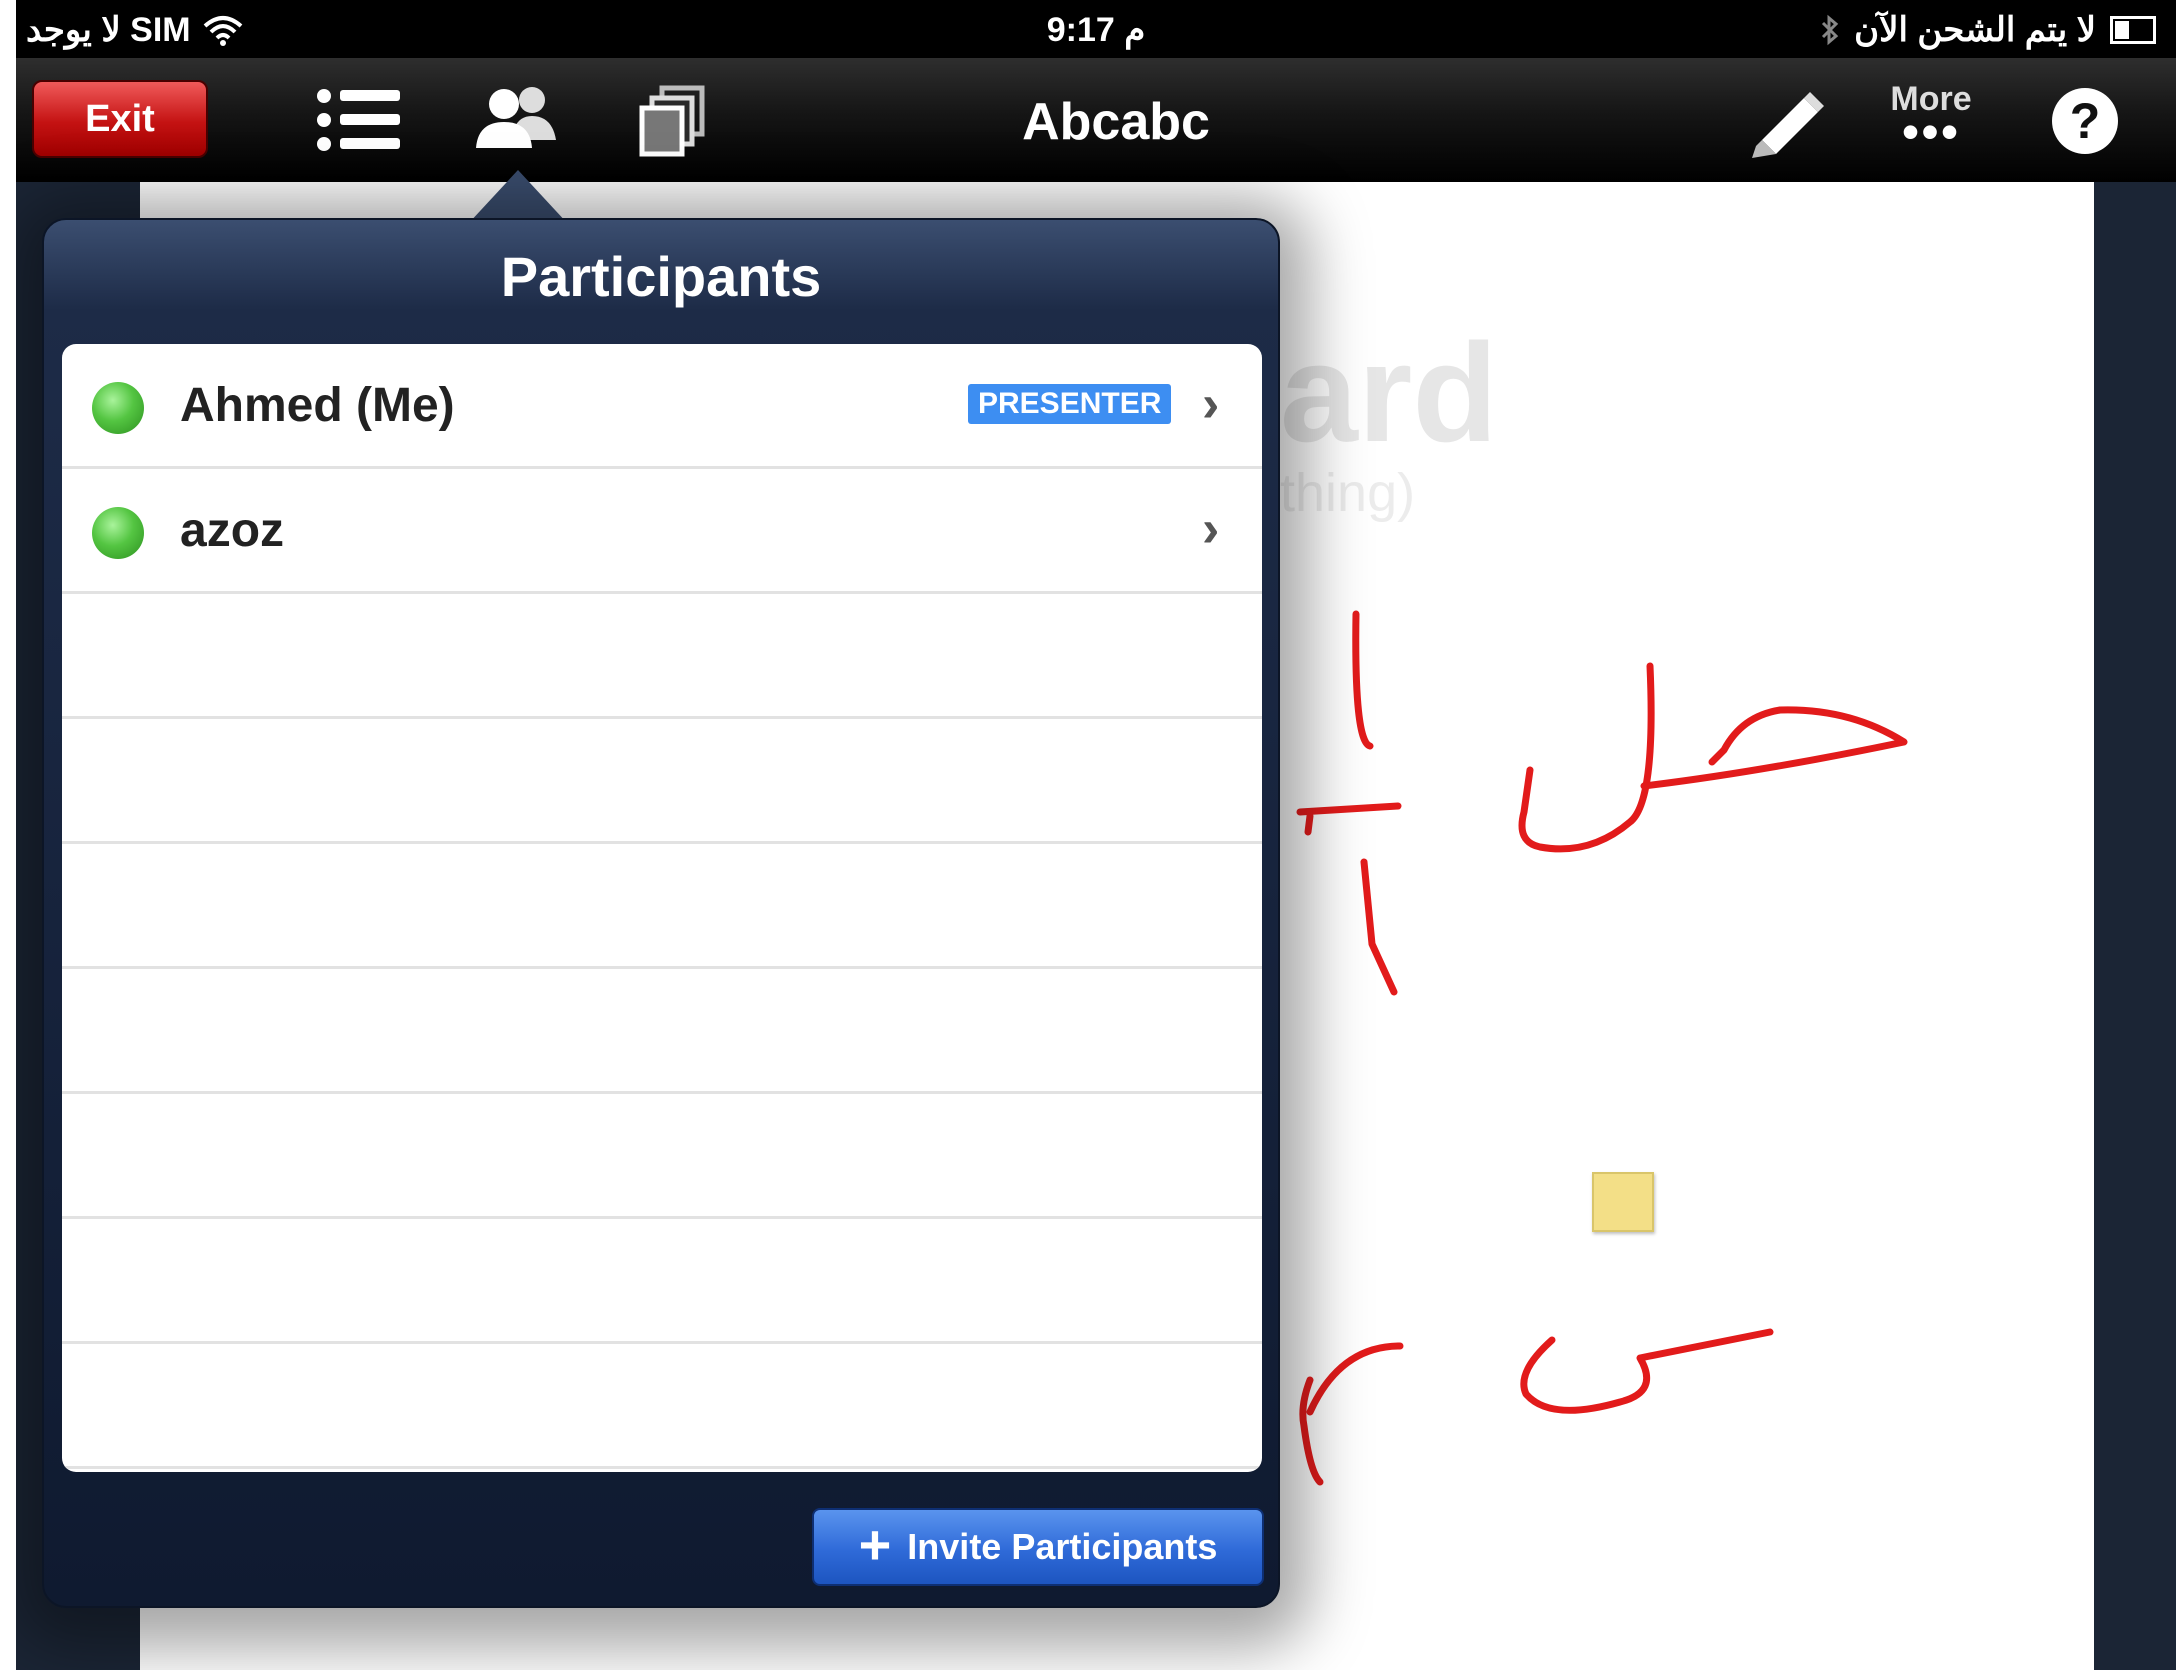 This screenshot has height=1672, width=2176. I want to click on more-button: More •••, so click(1931, 120).